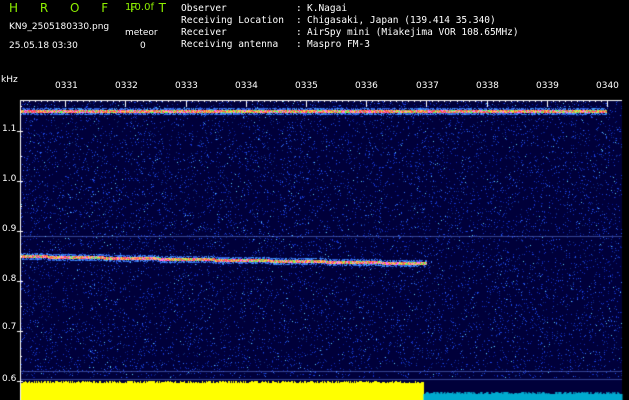 Image resolution: width=629 pixels, height=400 pixels. What do you see at coordinates (427, 86) in the screenshot?
I see `x-tick-label: 0337` at bounding box center [427, 86].